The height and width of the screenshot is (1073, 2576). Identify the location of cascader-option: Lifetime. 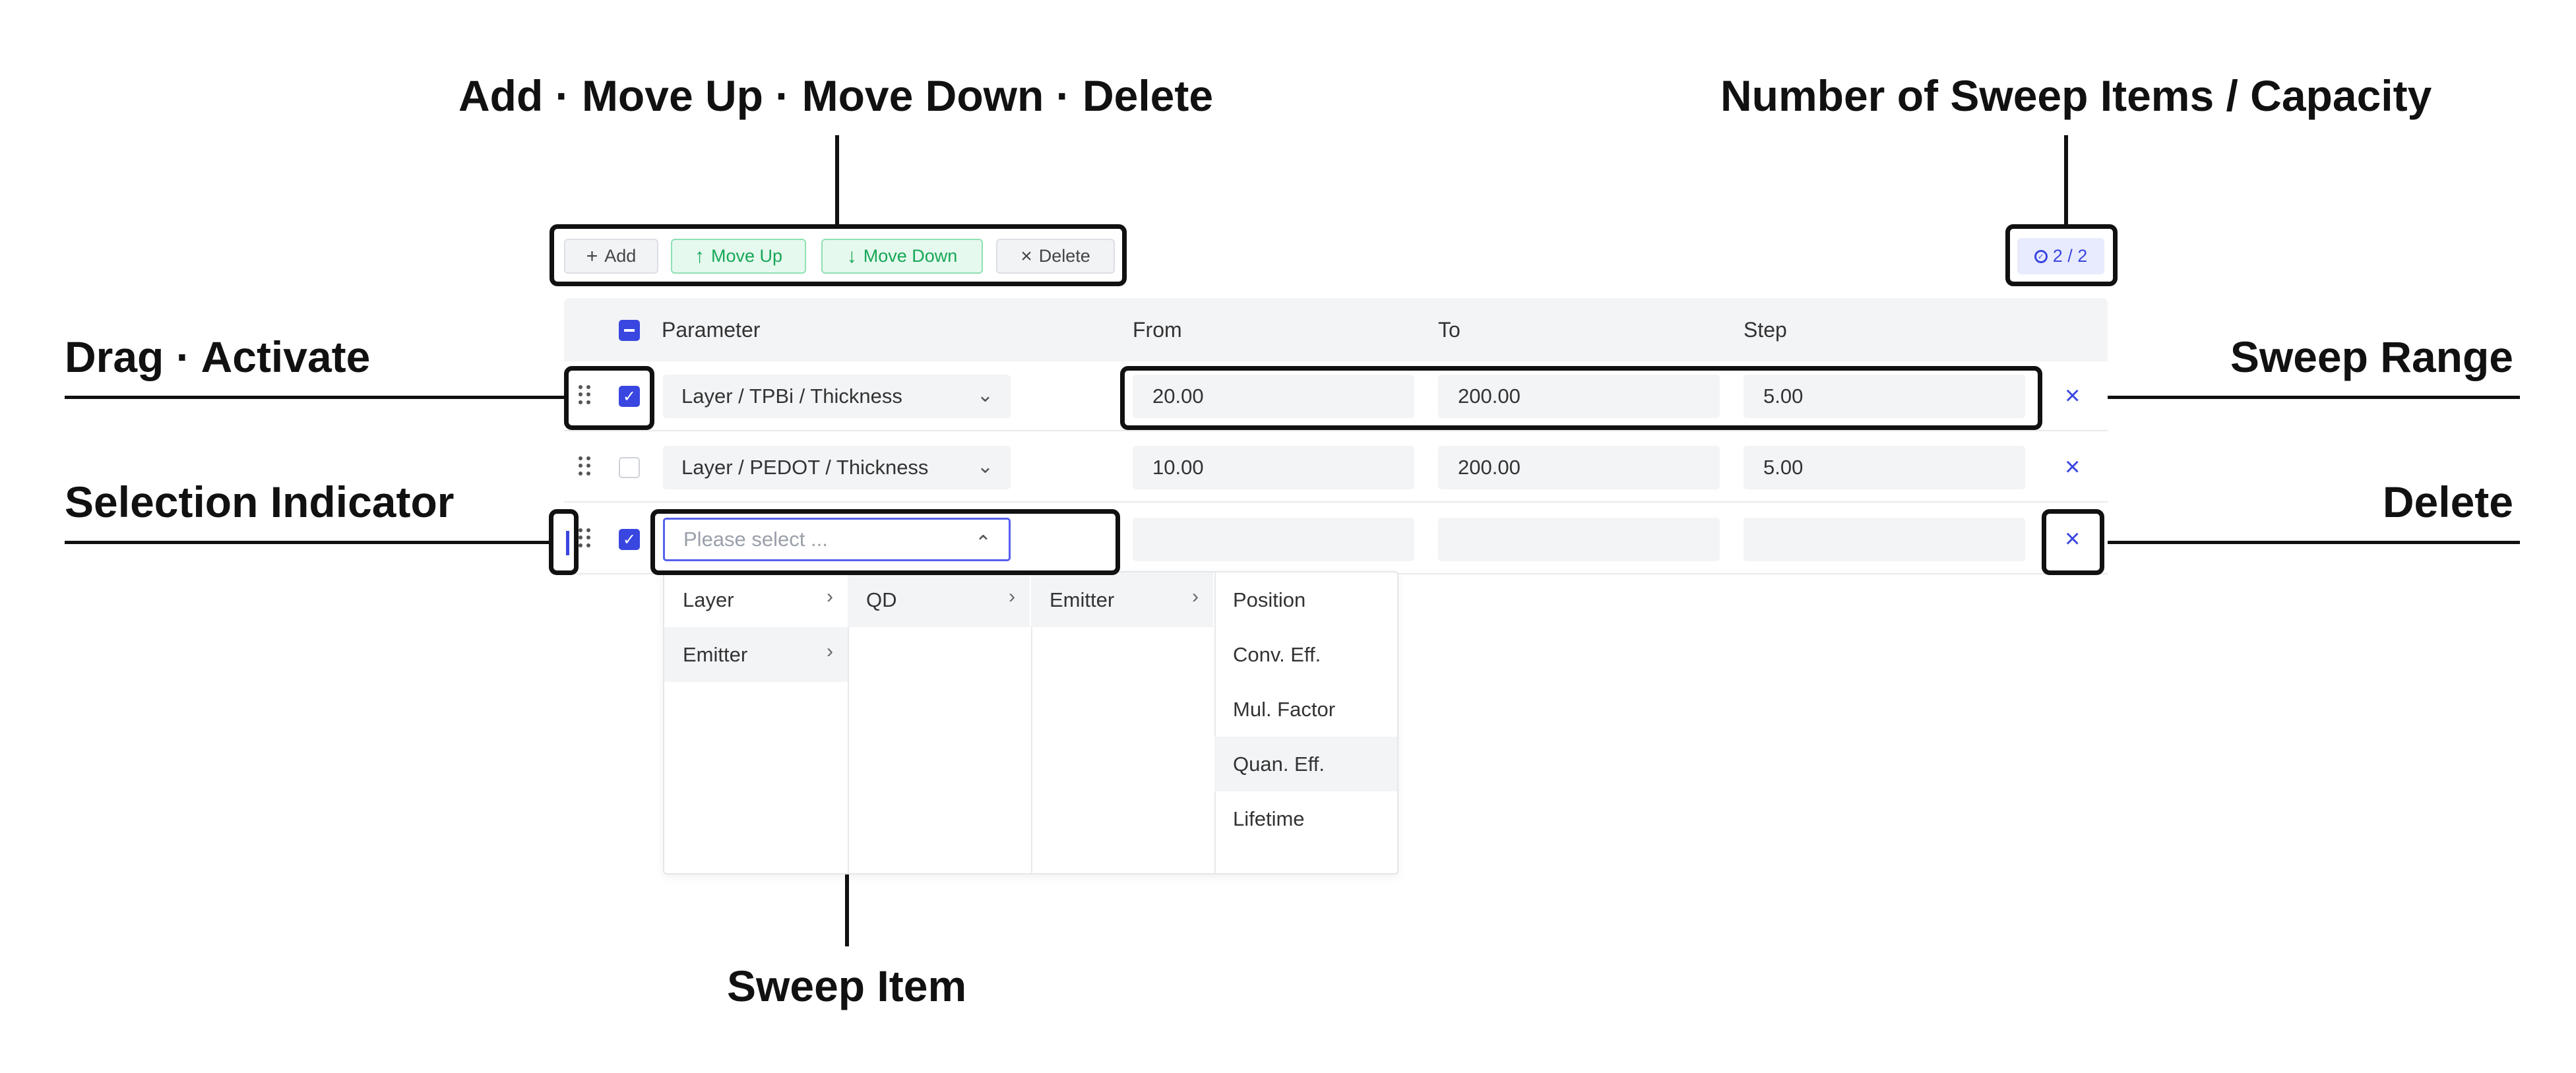
(1305, 818).